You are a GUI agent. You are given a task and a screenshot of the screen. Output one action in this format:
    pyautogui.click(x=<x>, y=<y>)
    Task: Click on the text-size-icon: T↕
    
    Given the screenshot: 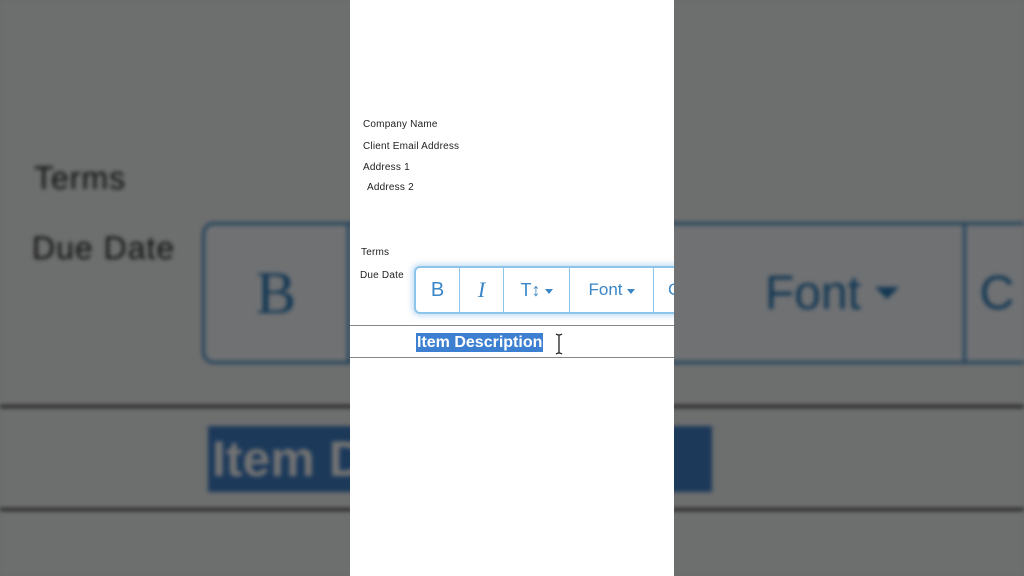 What is the action you would take?
    pyautogui.click(x=530, y=289)
    